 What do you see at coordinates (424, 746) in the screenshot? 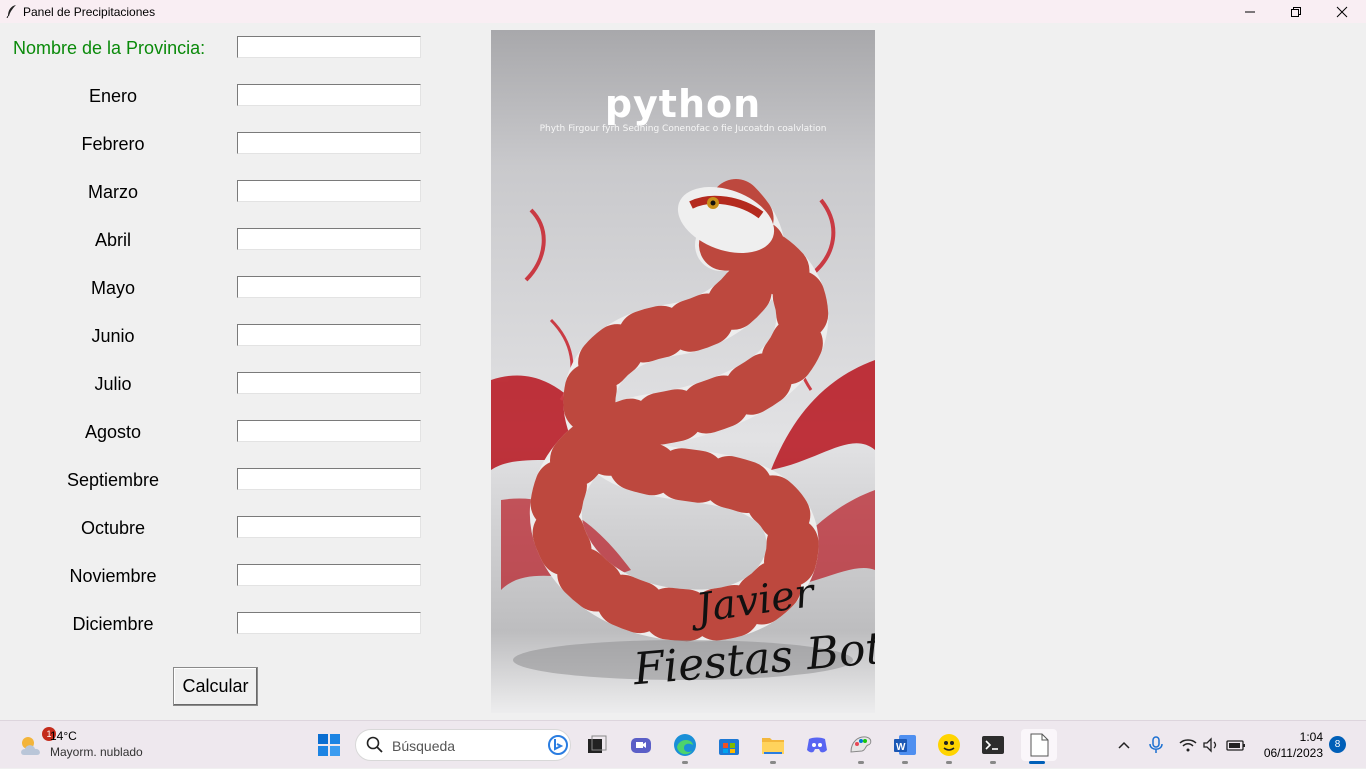
I see `search-placeholder: Búsqueda` at bounding box center [424, 746].